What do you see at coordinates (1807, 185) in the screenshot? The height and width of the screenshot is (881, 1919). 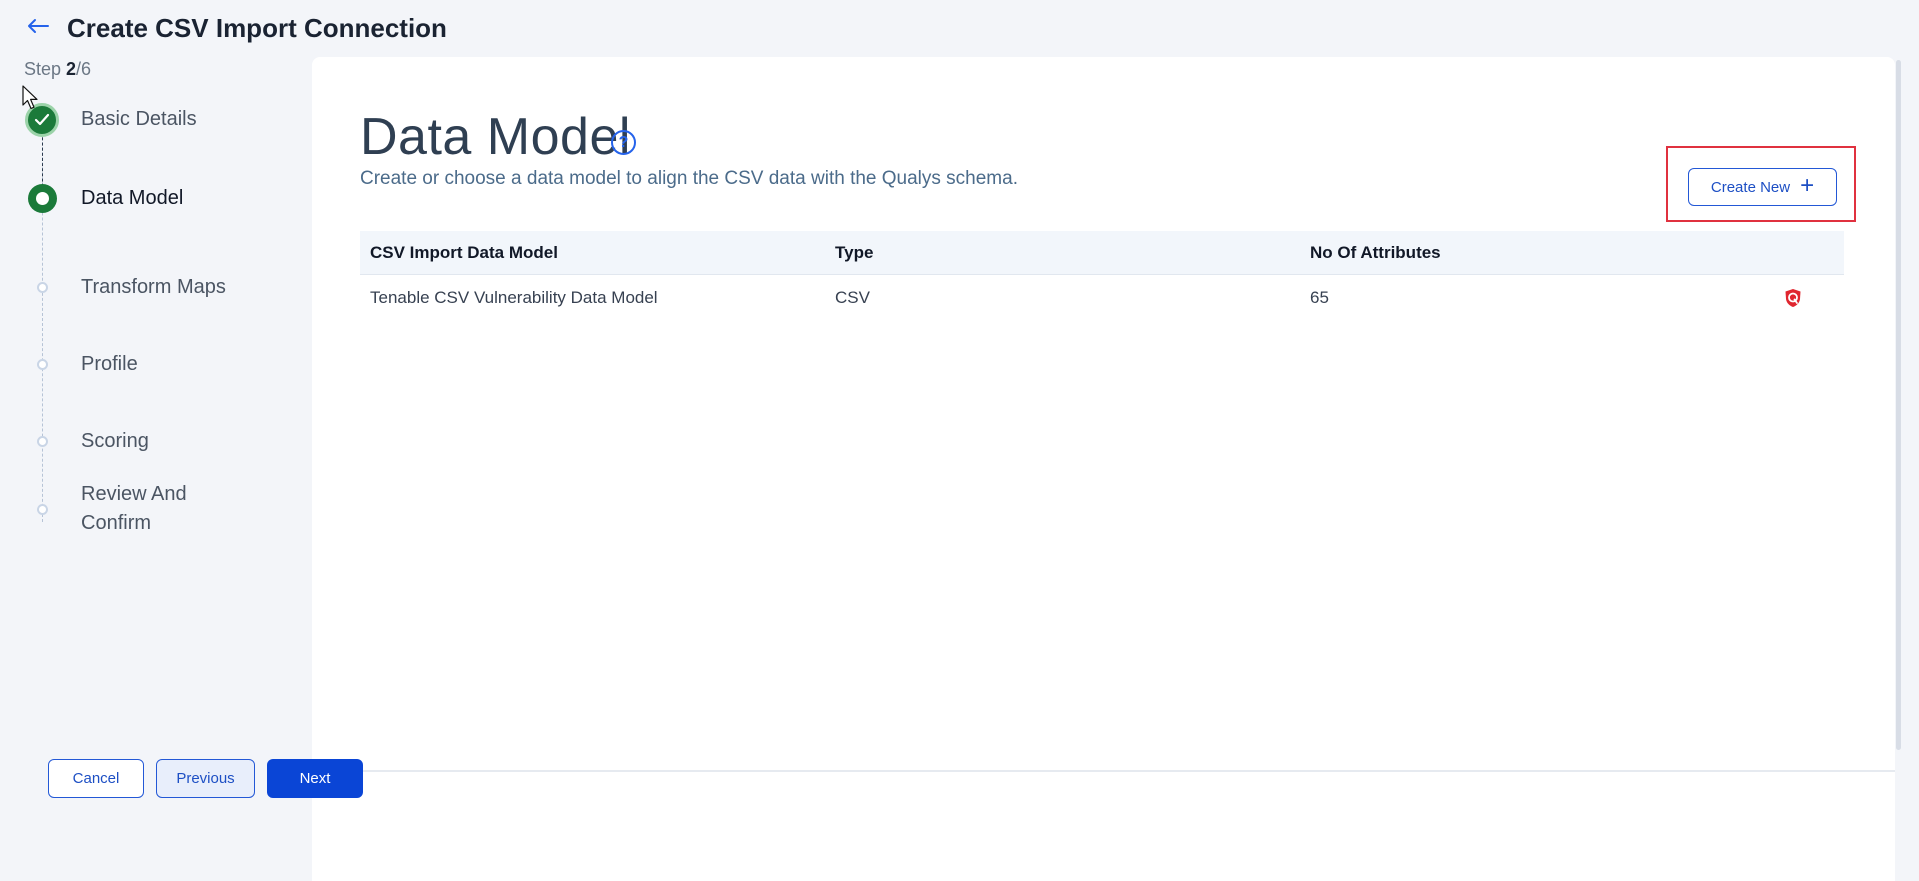 I see `plus-icon: +` at bounding box center [1807, 185].